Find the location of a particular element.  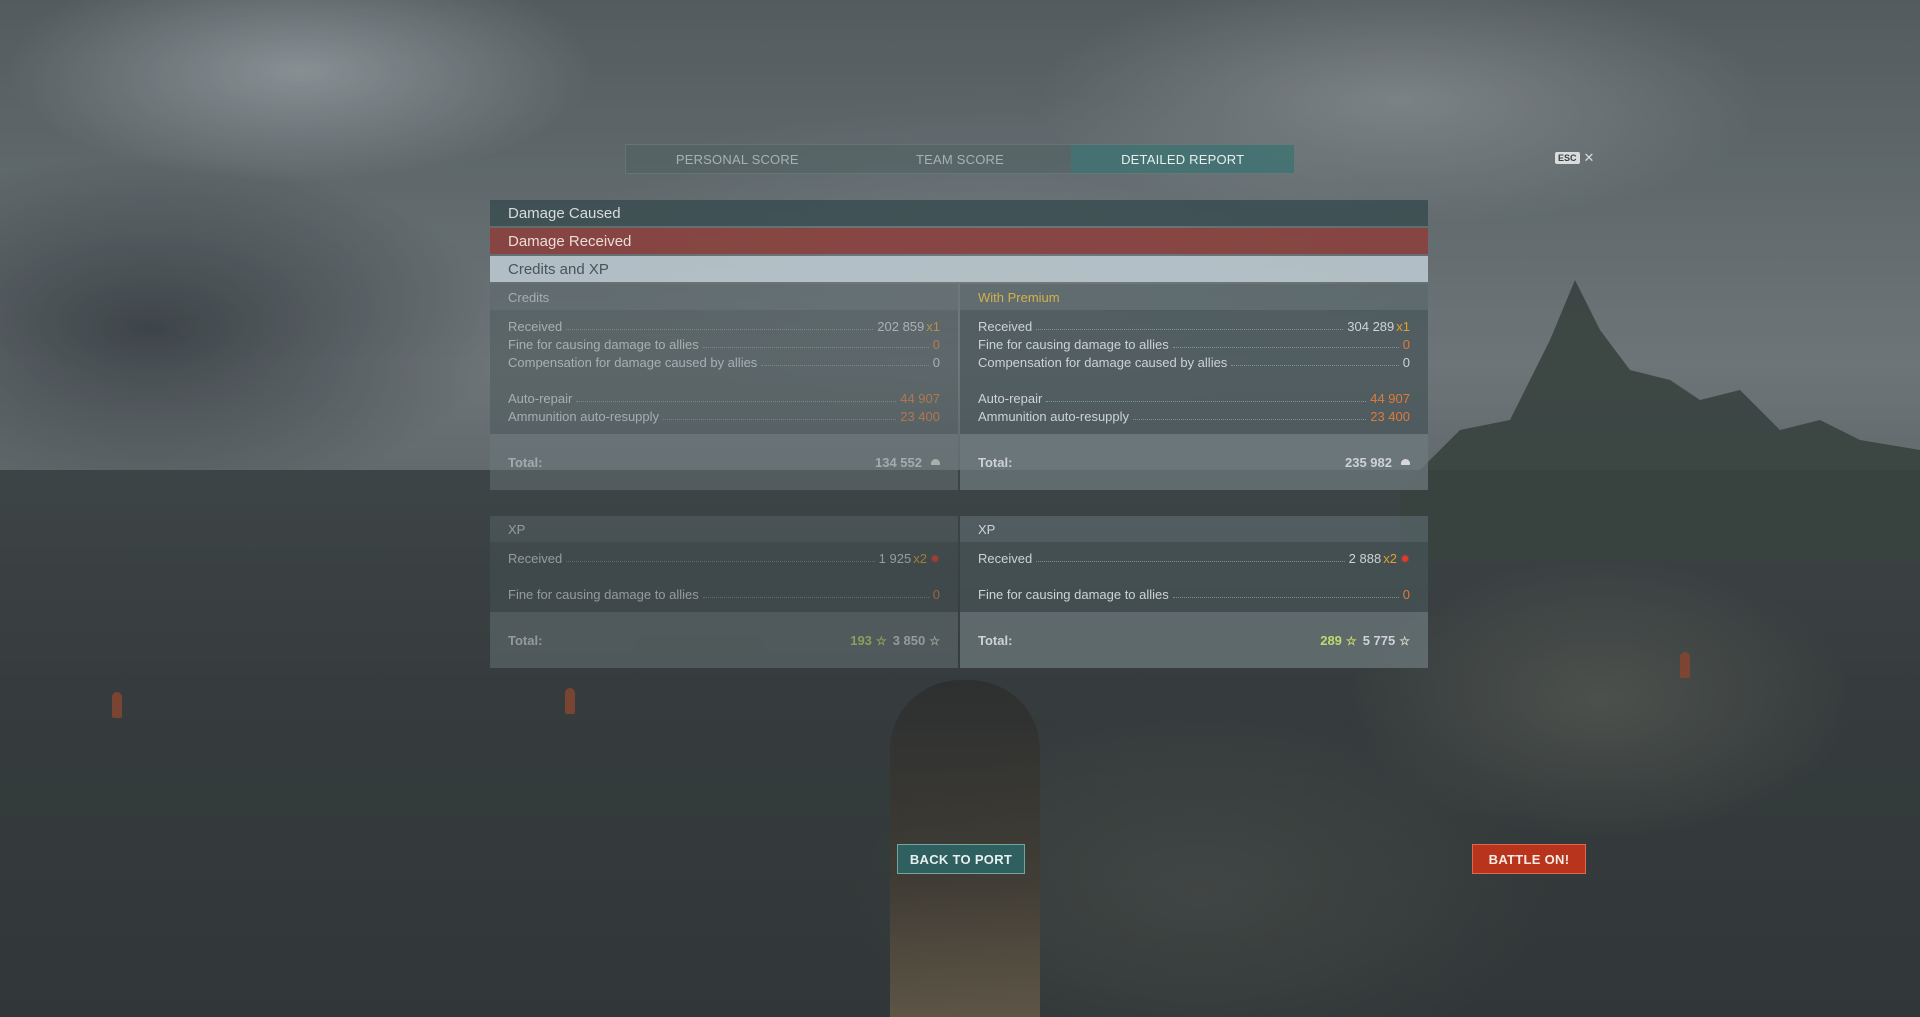

close-icon: ✕ is located at coordinates (1589, 157).